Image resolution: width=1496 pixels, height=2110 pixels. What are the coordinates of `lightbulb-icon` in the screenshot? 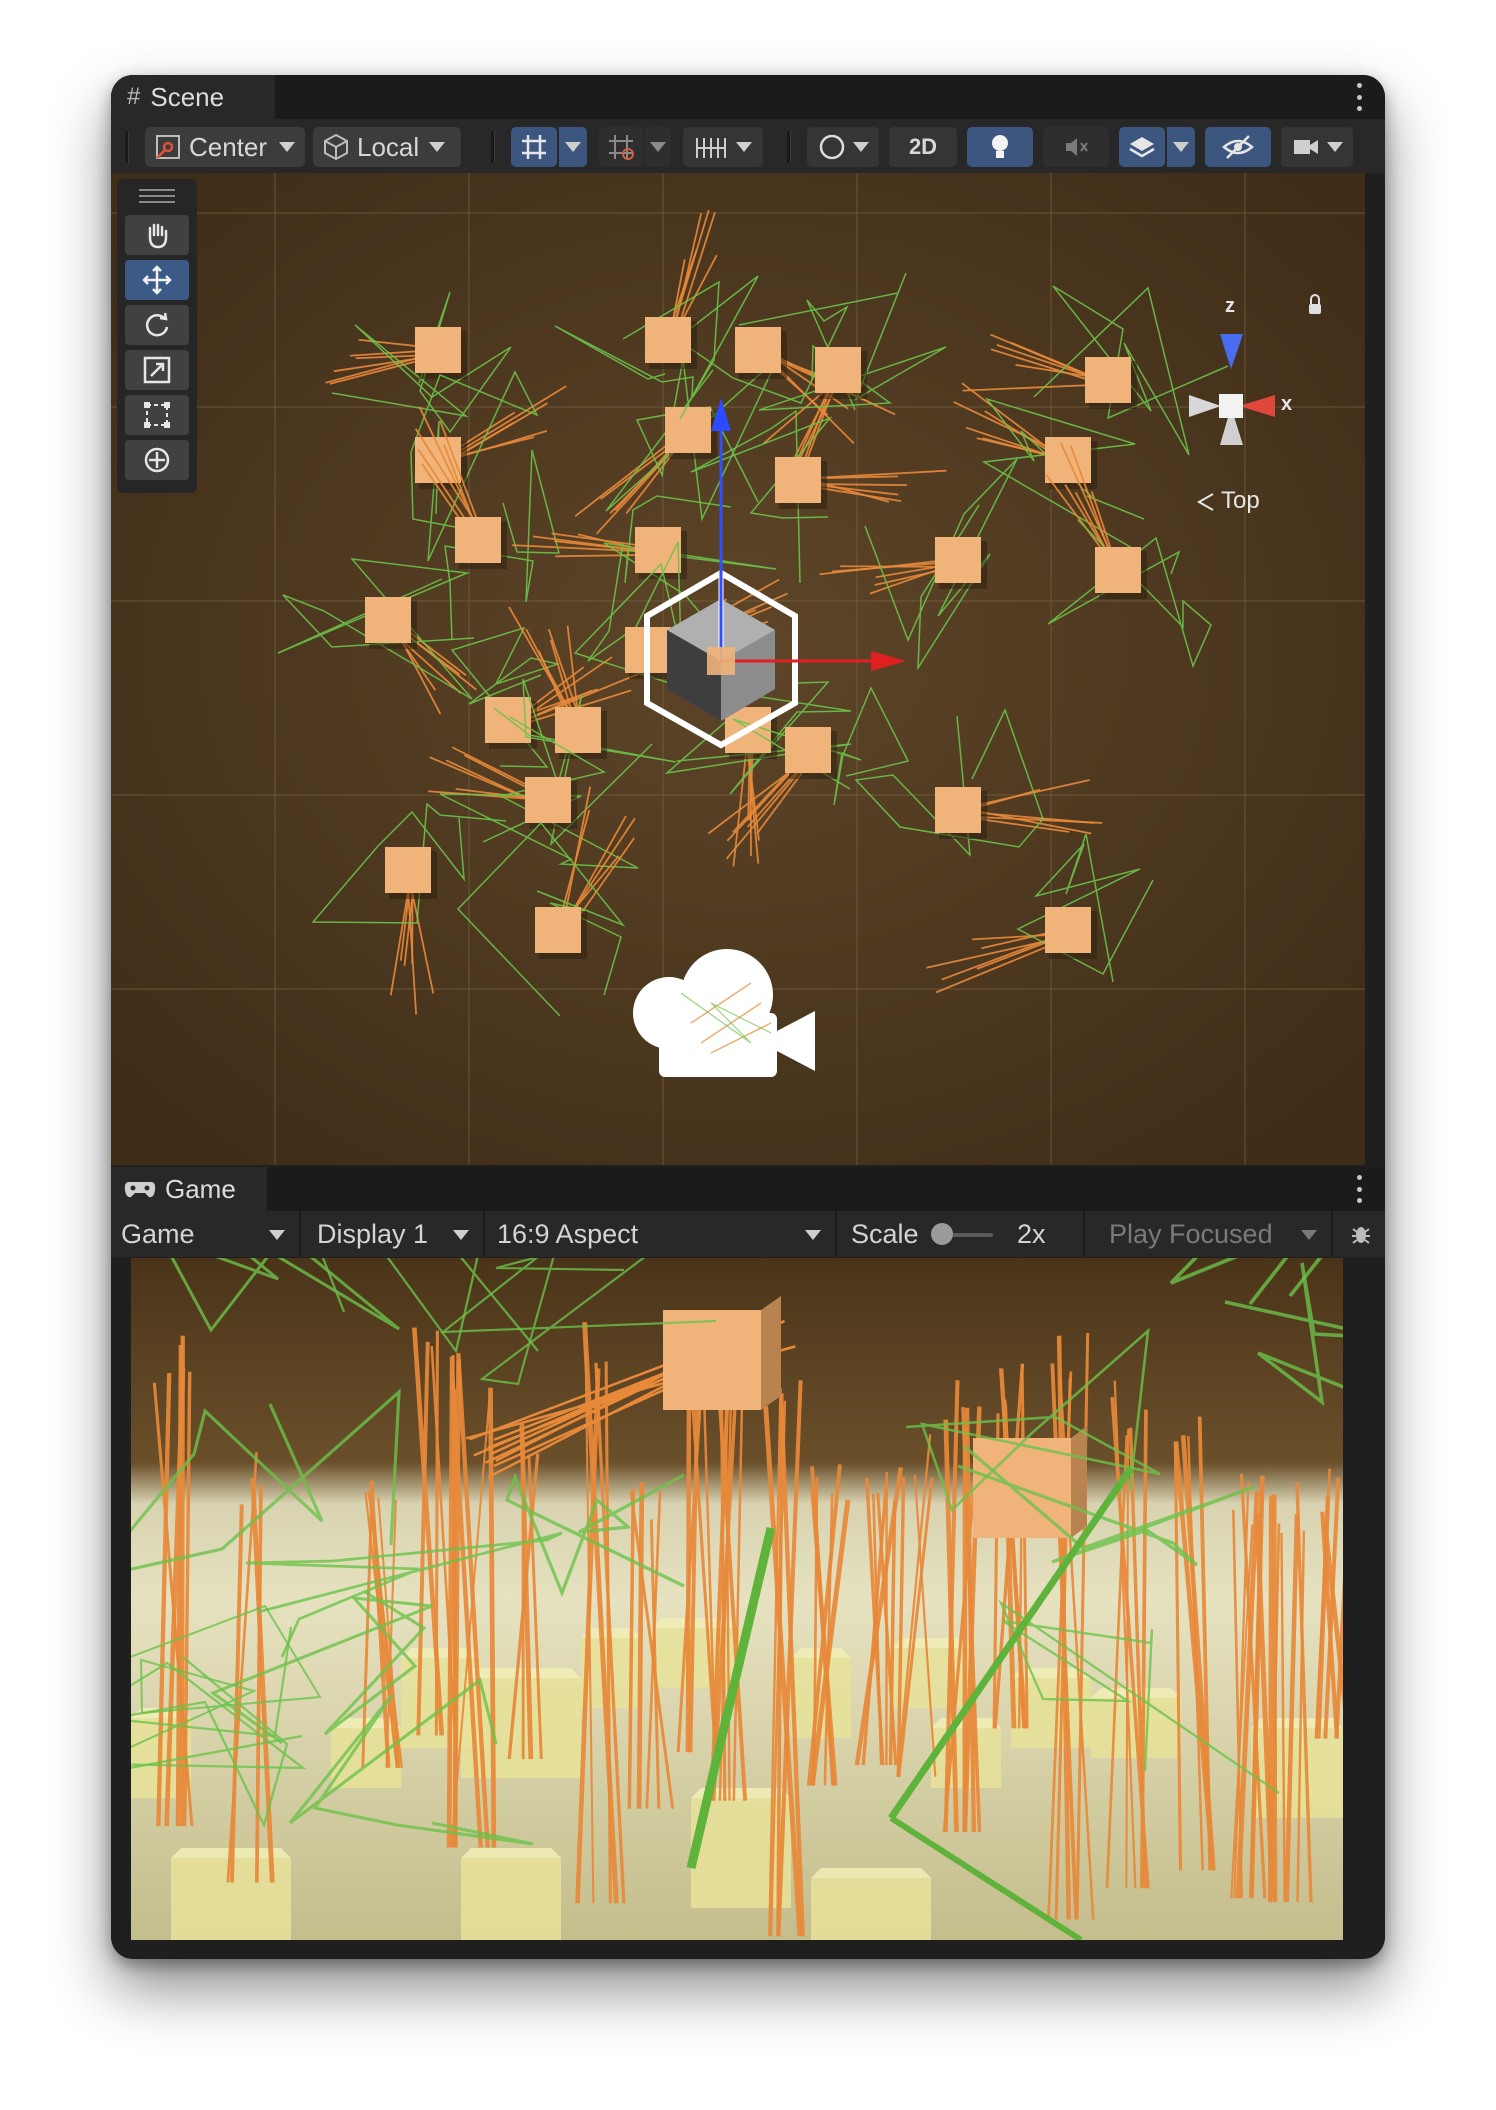 It's located at (1000, 146).